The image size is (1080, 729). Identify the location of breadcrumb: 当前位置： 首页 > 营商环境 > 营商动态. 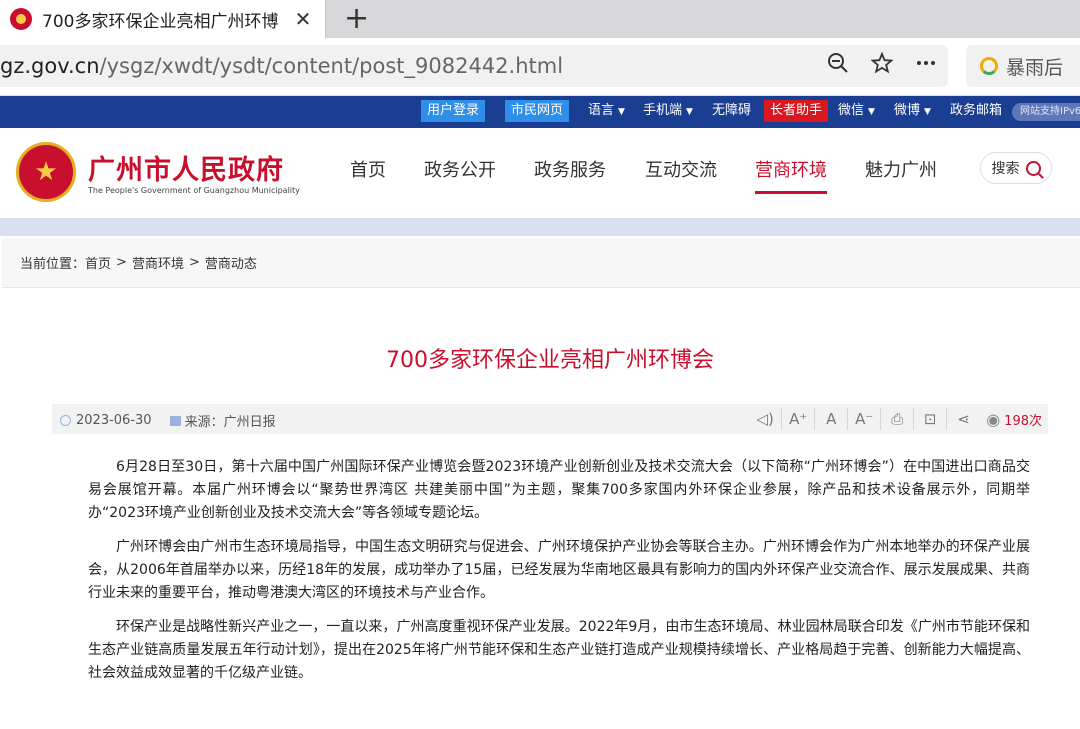
(541, 263).